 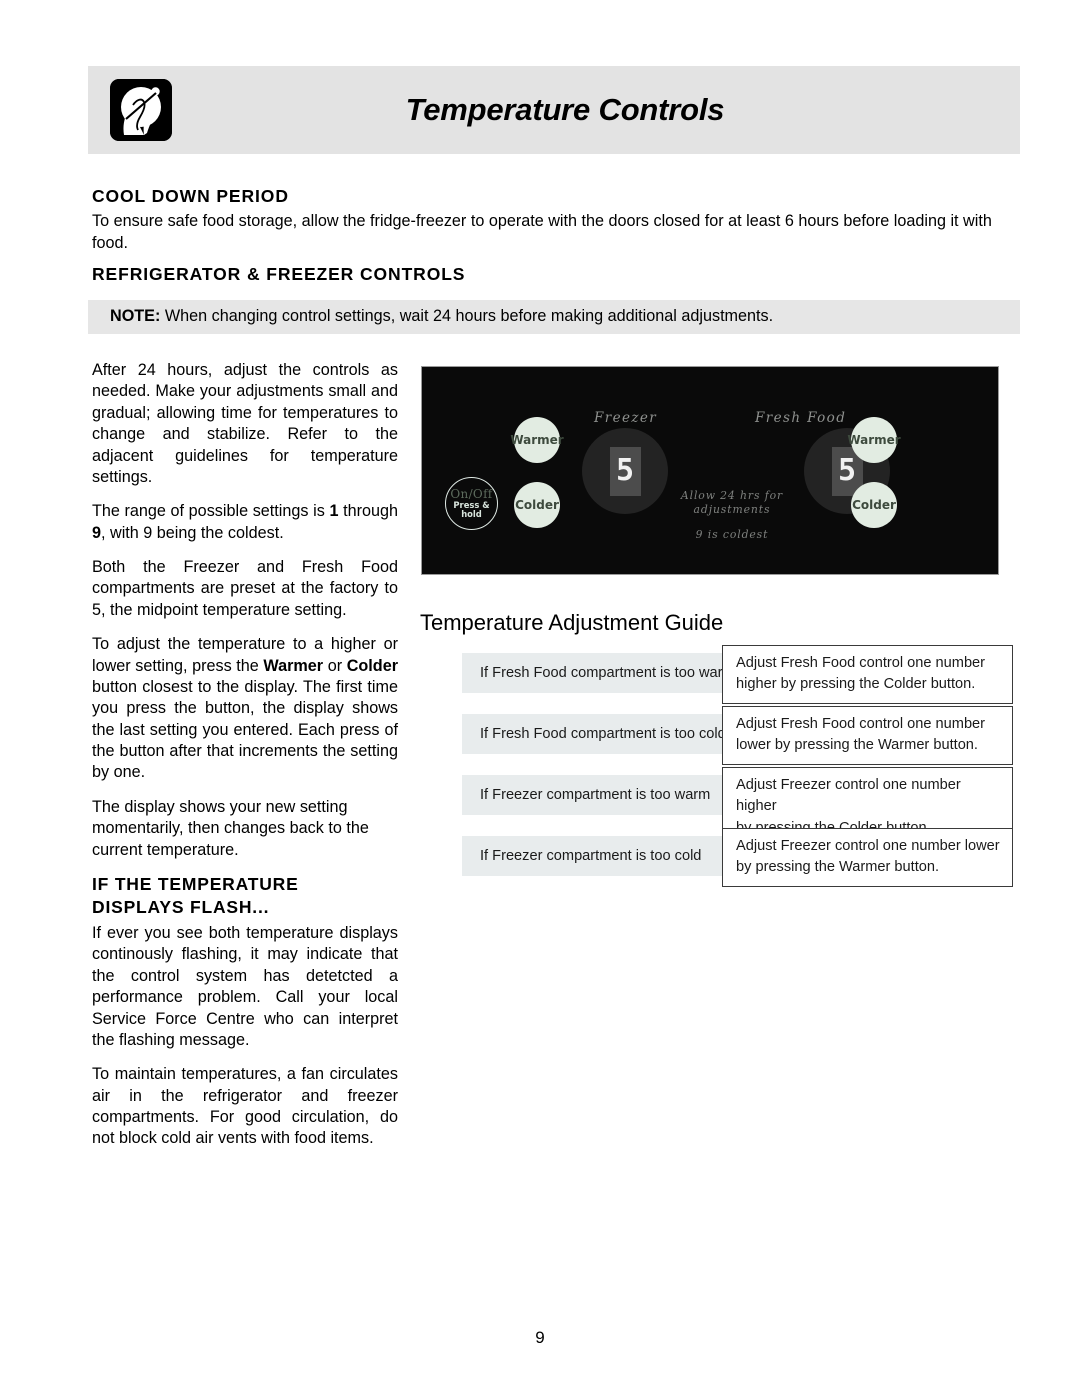 I want to click on fresh-food-warmer-button: Warmer, so click(x=874, y=440).